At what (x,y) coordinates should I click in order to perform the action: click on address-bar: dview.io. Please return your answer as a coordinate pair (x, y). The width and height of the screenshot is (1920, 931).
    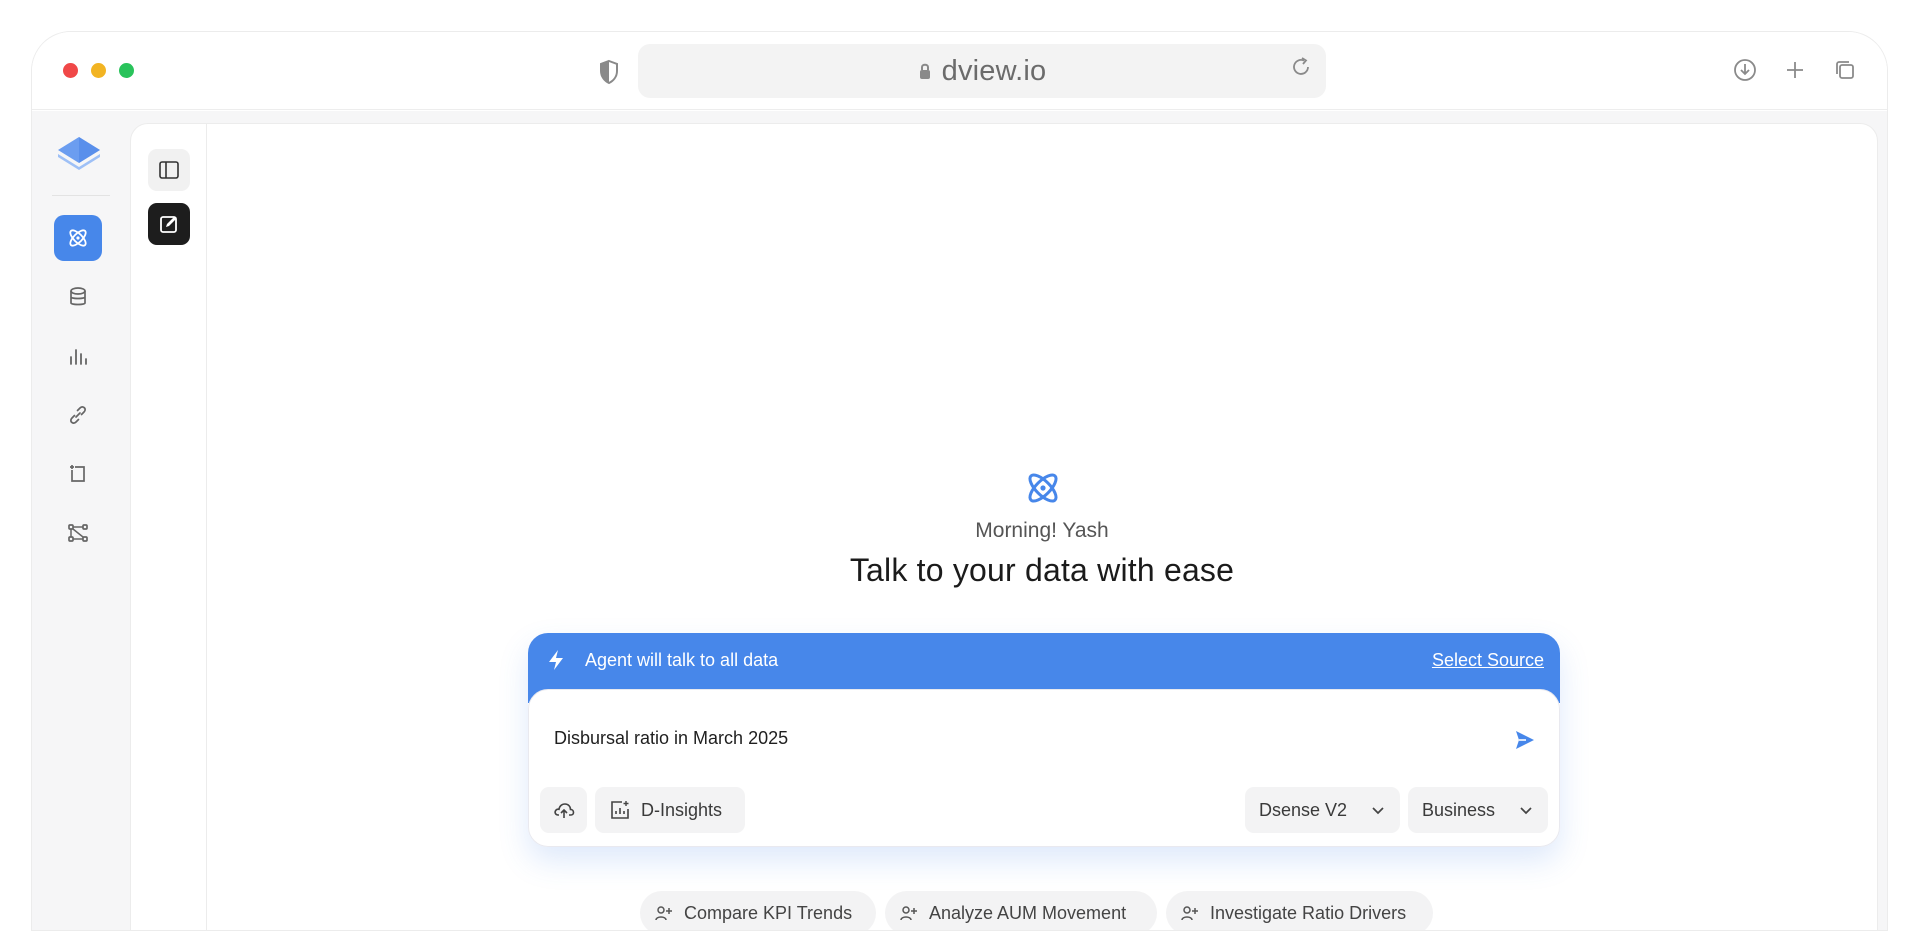
    Looking at the image, I should click on (982, 71).